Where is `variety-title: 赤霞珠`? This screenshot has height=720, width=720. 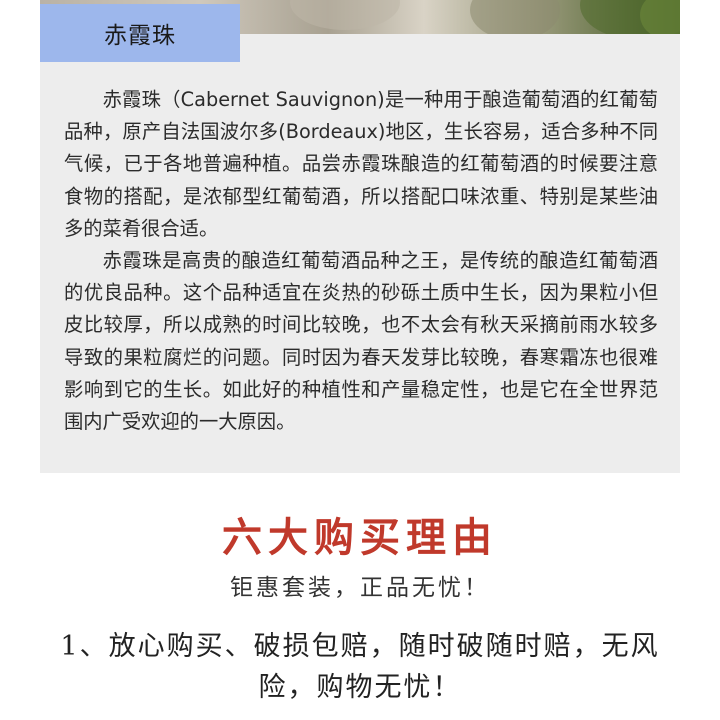 variety-title: 赤霞珠 is located at coordinates (140, 36).